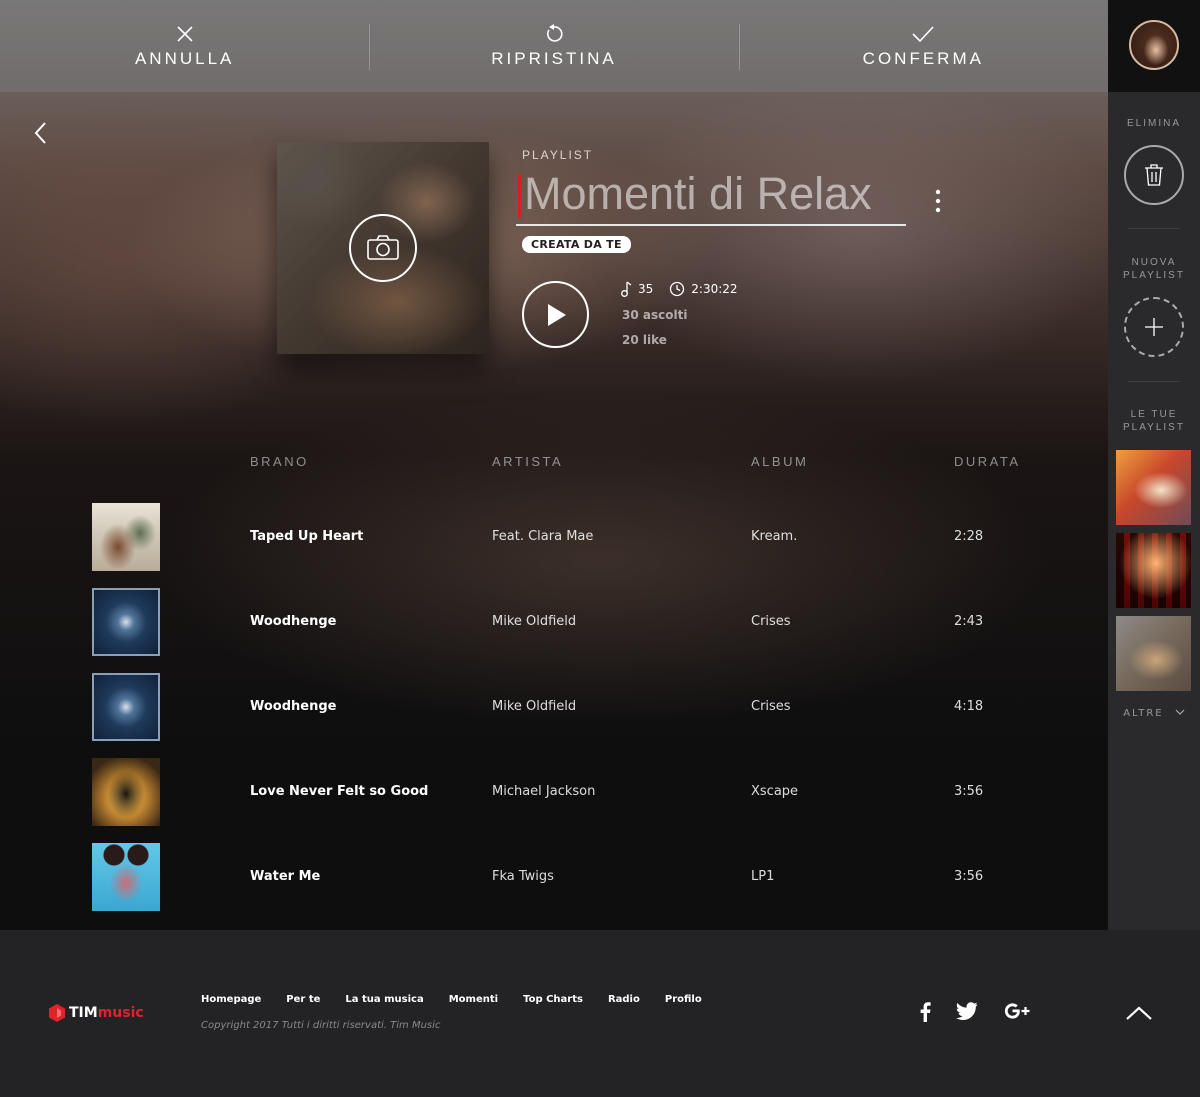  What do you see at coordinates (303, 999) in the screenshot?
I see `footer-link-per-te: Per te` at bounding box center [303, 999].